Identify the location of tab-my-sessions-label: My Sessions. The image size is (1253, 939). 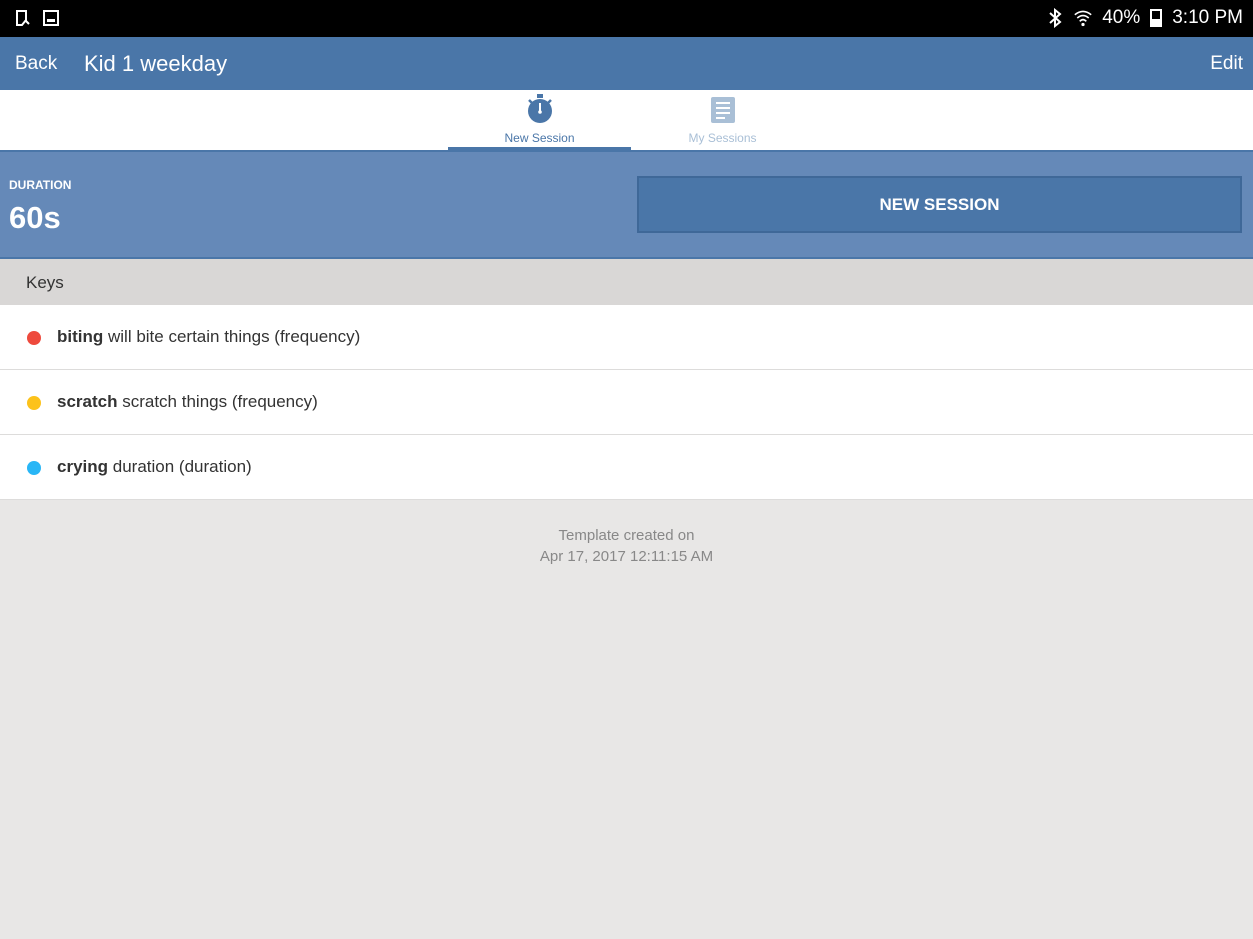
(722, 138).